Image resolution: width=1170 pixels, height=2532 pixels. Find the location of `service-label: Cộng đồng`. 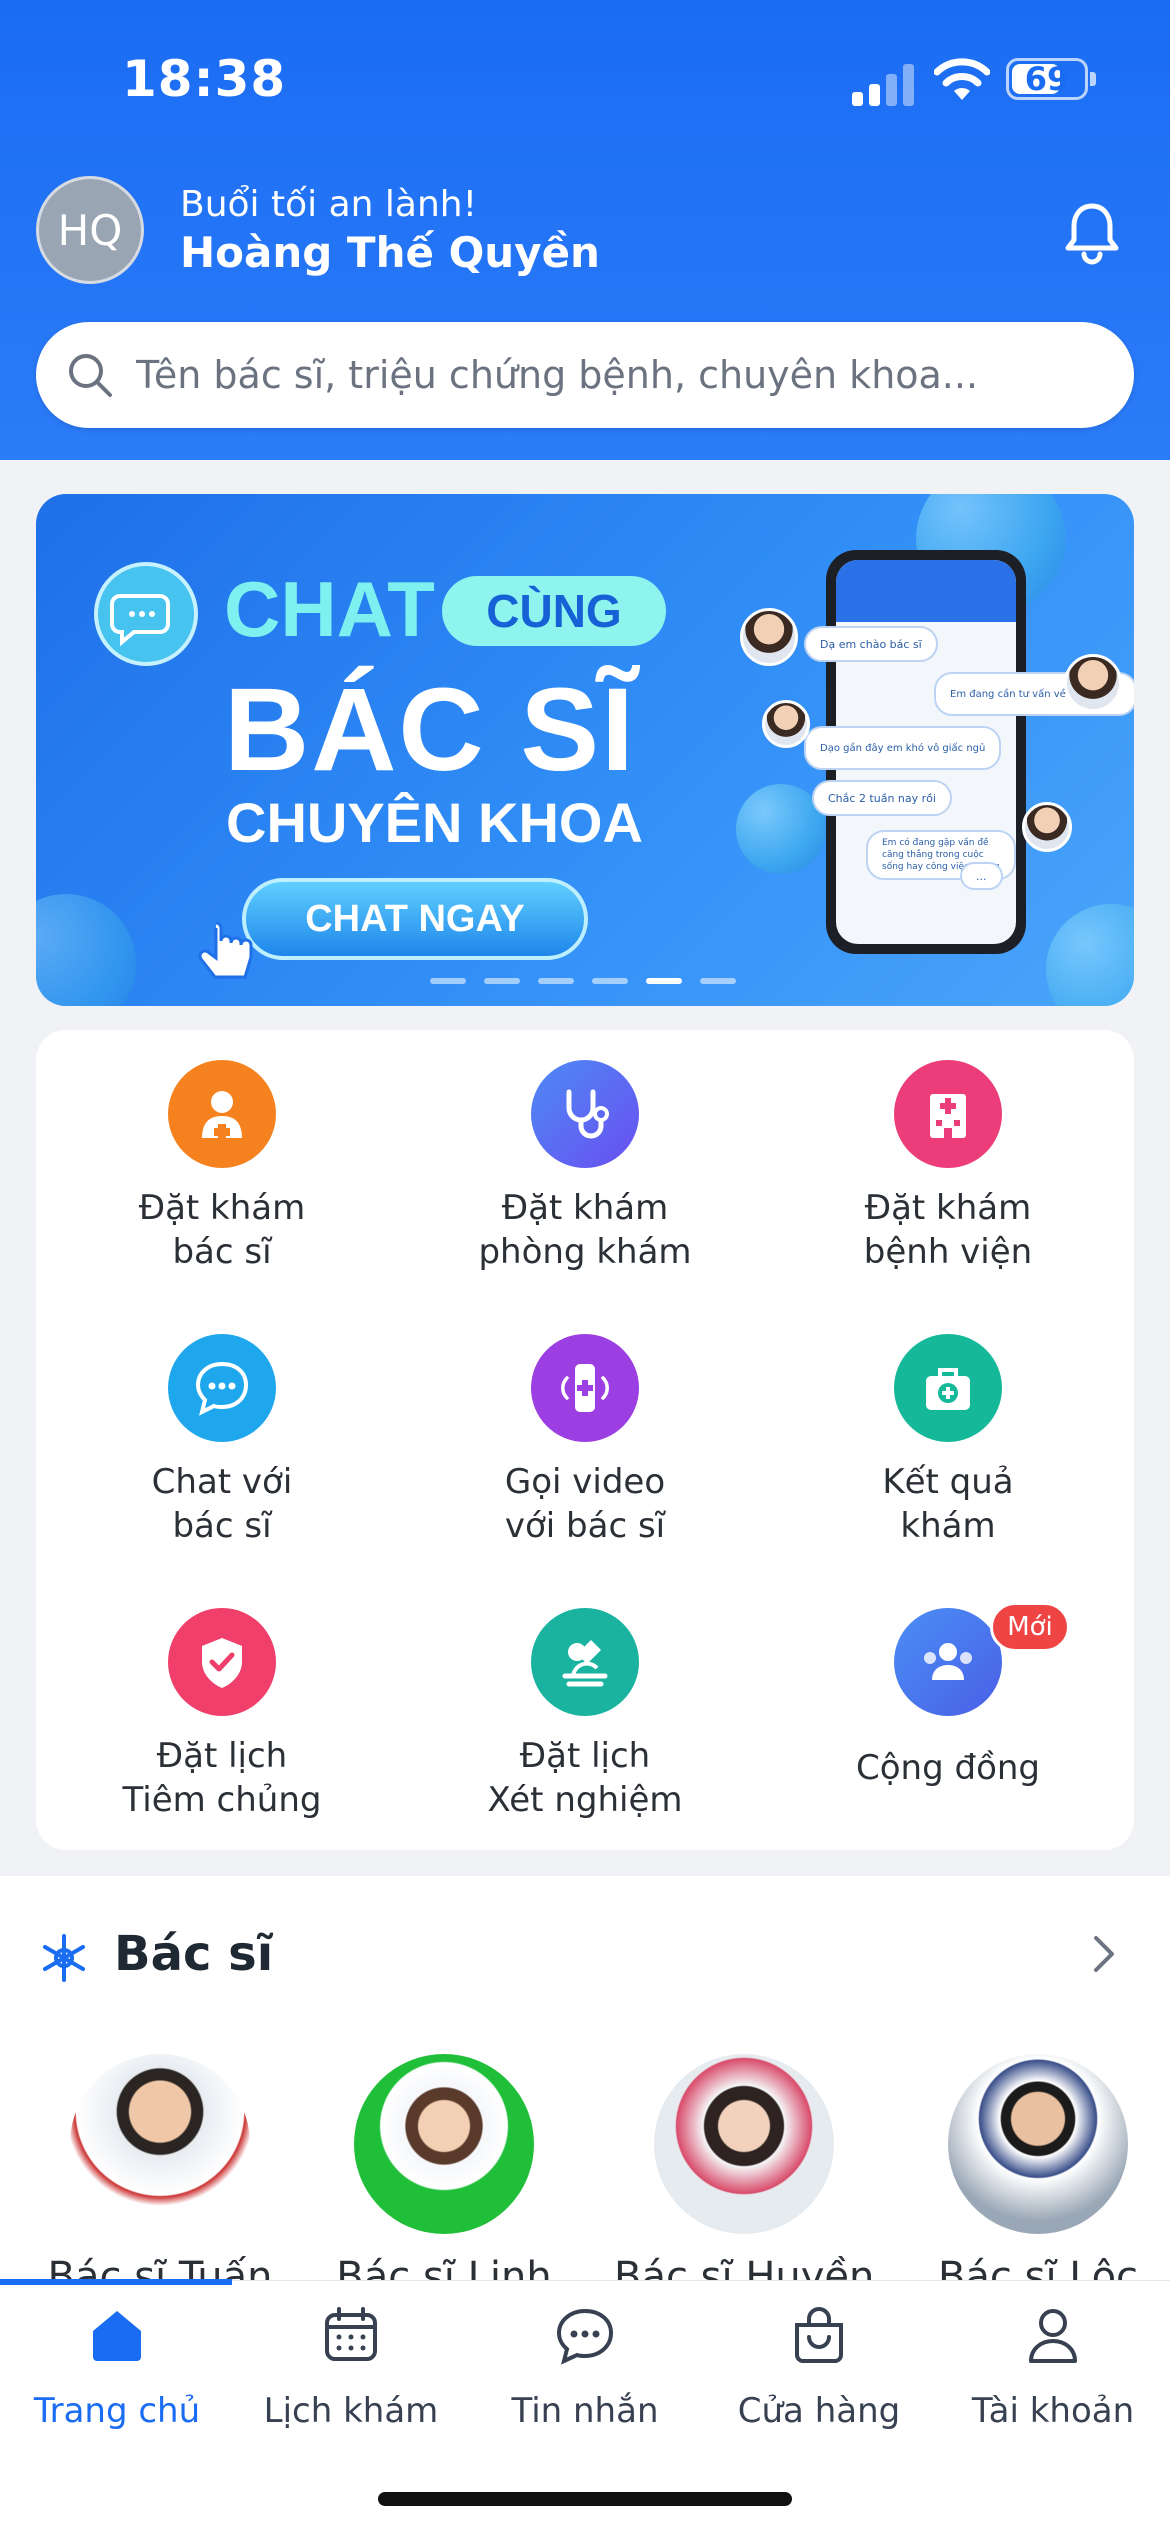

service-label: Cộng đồng is located at coordinates (948, 1768).